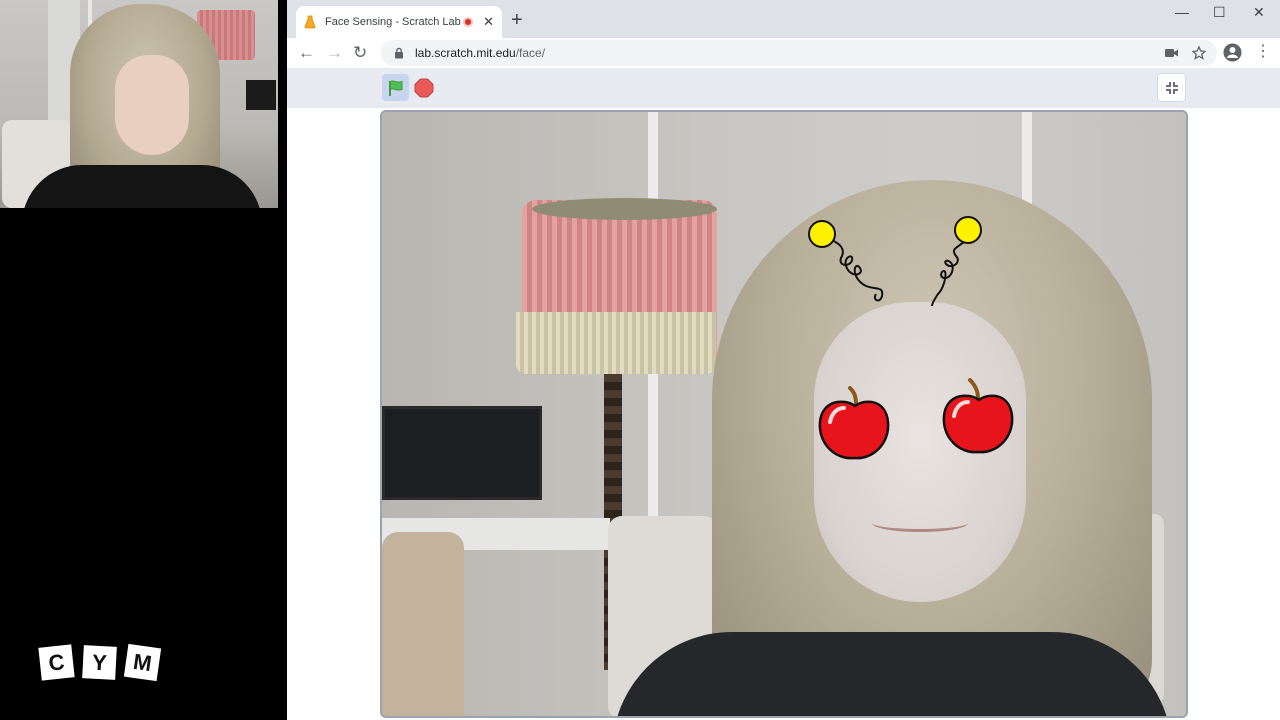  I want to click on video-person-body, so click(892, 674).